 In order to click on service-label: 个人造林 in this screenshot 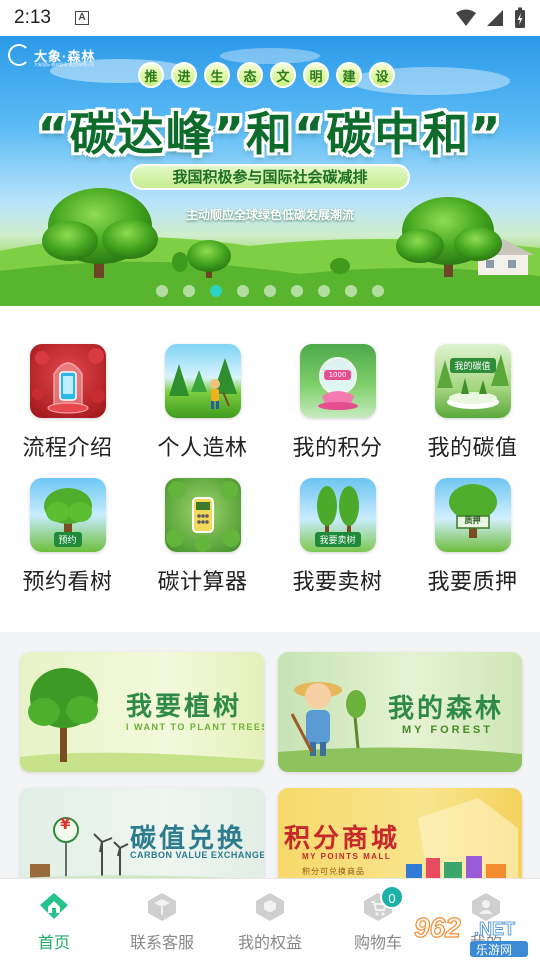, I will do `click(202, 448)`.